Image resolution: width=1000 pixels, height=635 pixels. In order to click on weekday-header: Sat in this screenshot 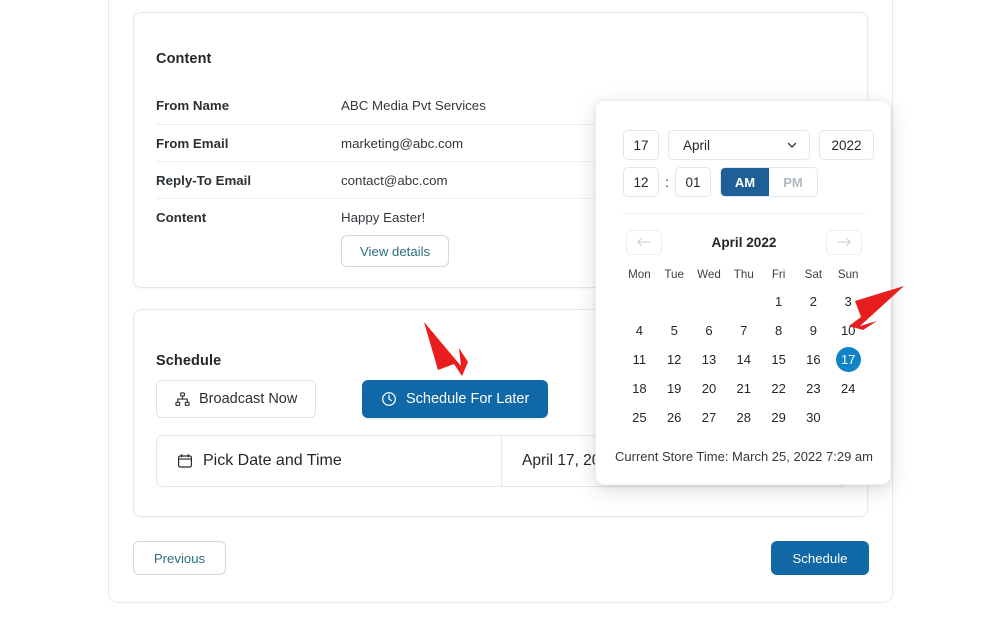, I will do `click(813, 274)`.